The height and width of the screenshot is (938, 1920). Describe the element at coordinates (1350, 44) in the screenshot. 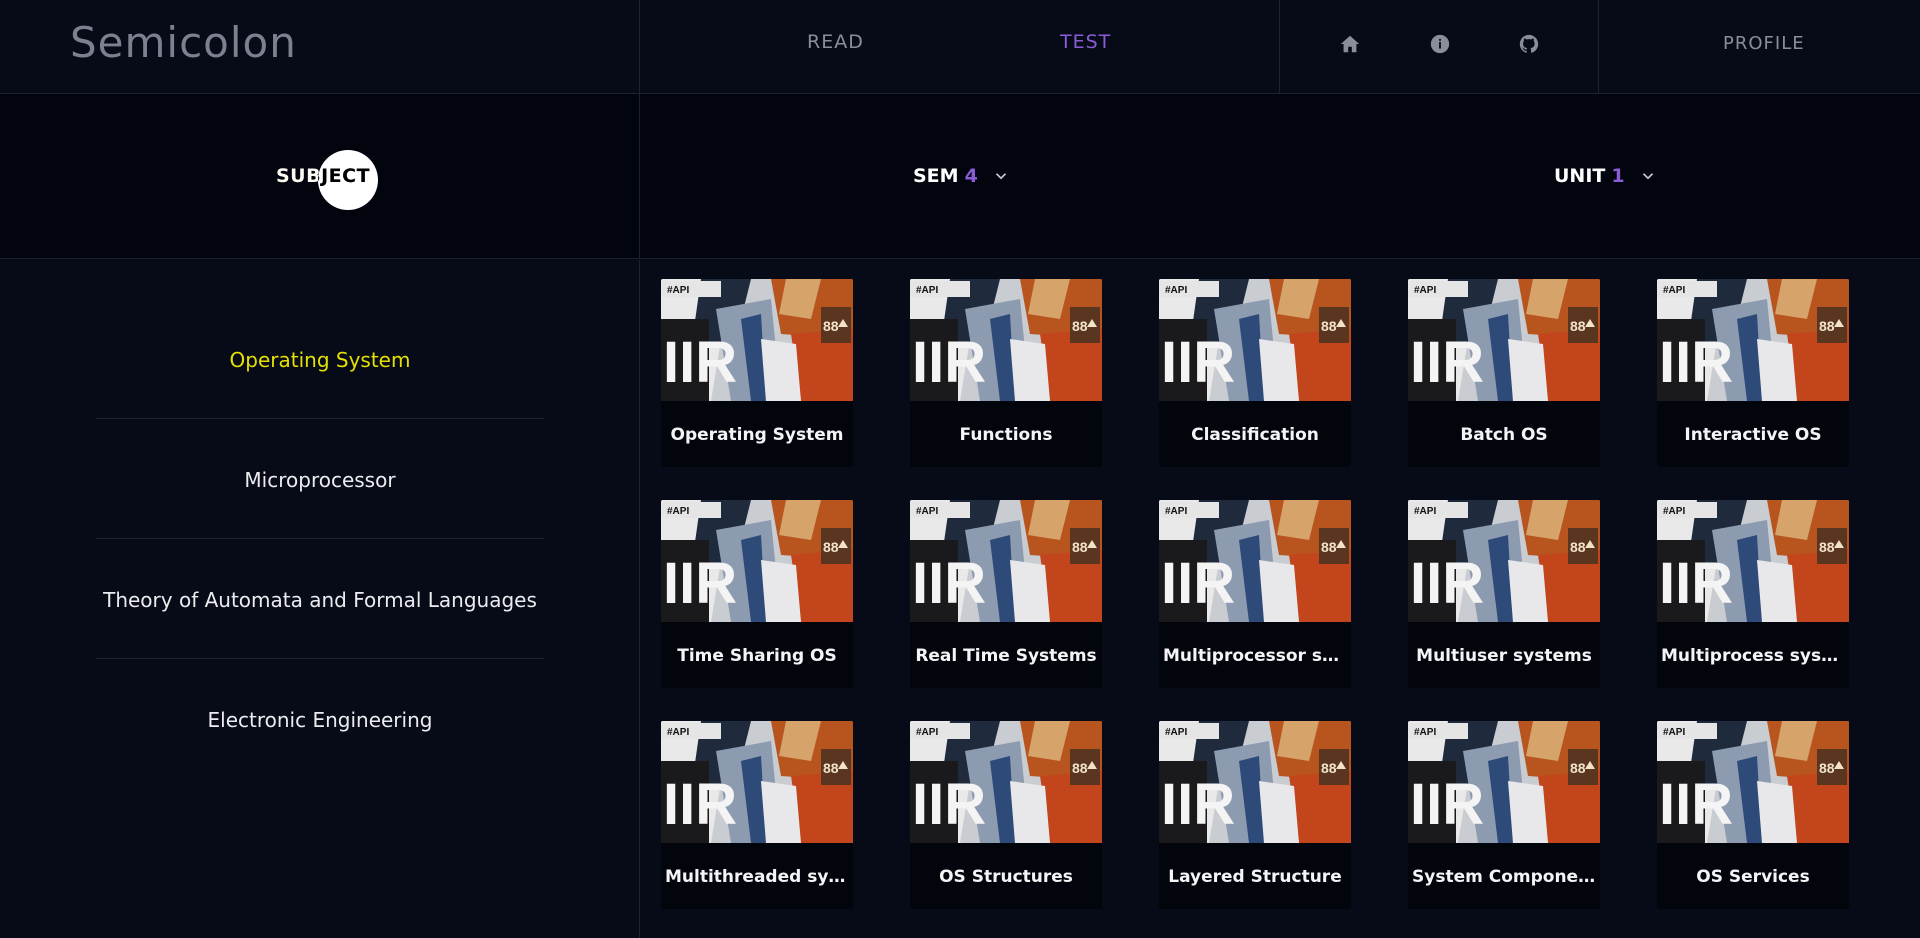

I see `home-icon` at that location.